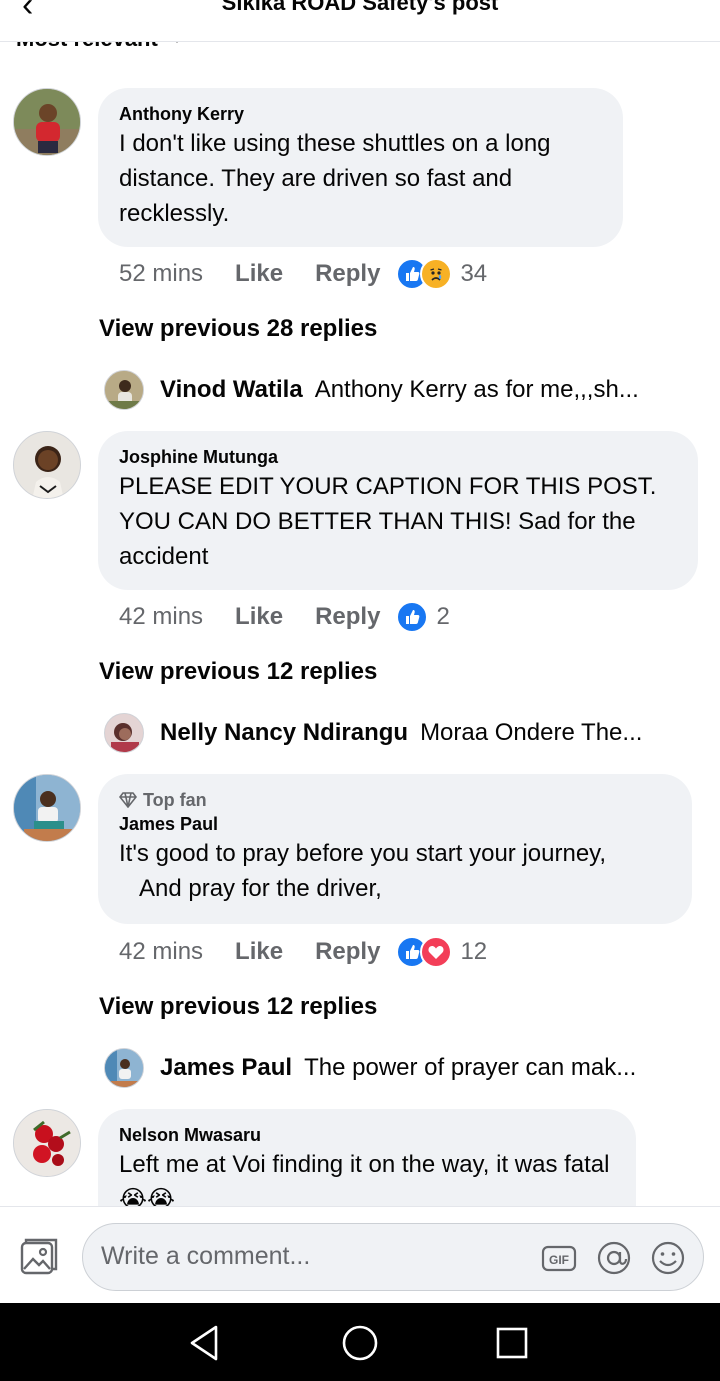 Image resolution: width=720 pixels, height=1381 pixels. What do you see at coordinates (226, 1068) in the screenshot?
I see `reply-author: James Paul` at bounding box center [226, 1068].